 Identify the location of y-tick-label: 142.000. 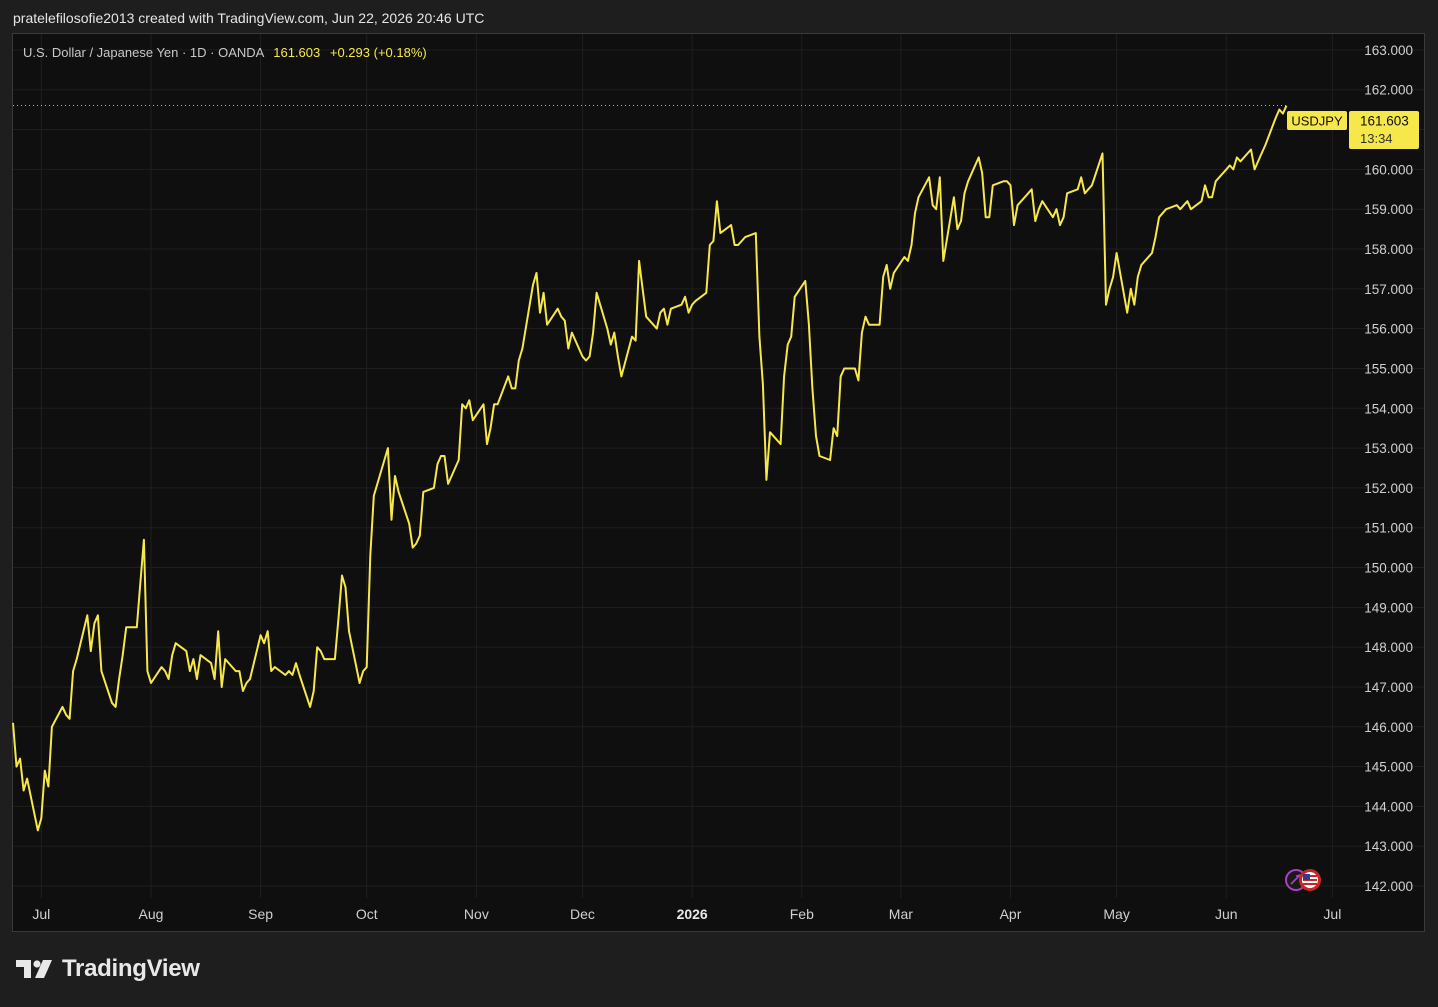
(1388, 886).